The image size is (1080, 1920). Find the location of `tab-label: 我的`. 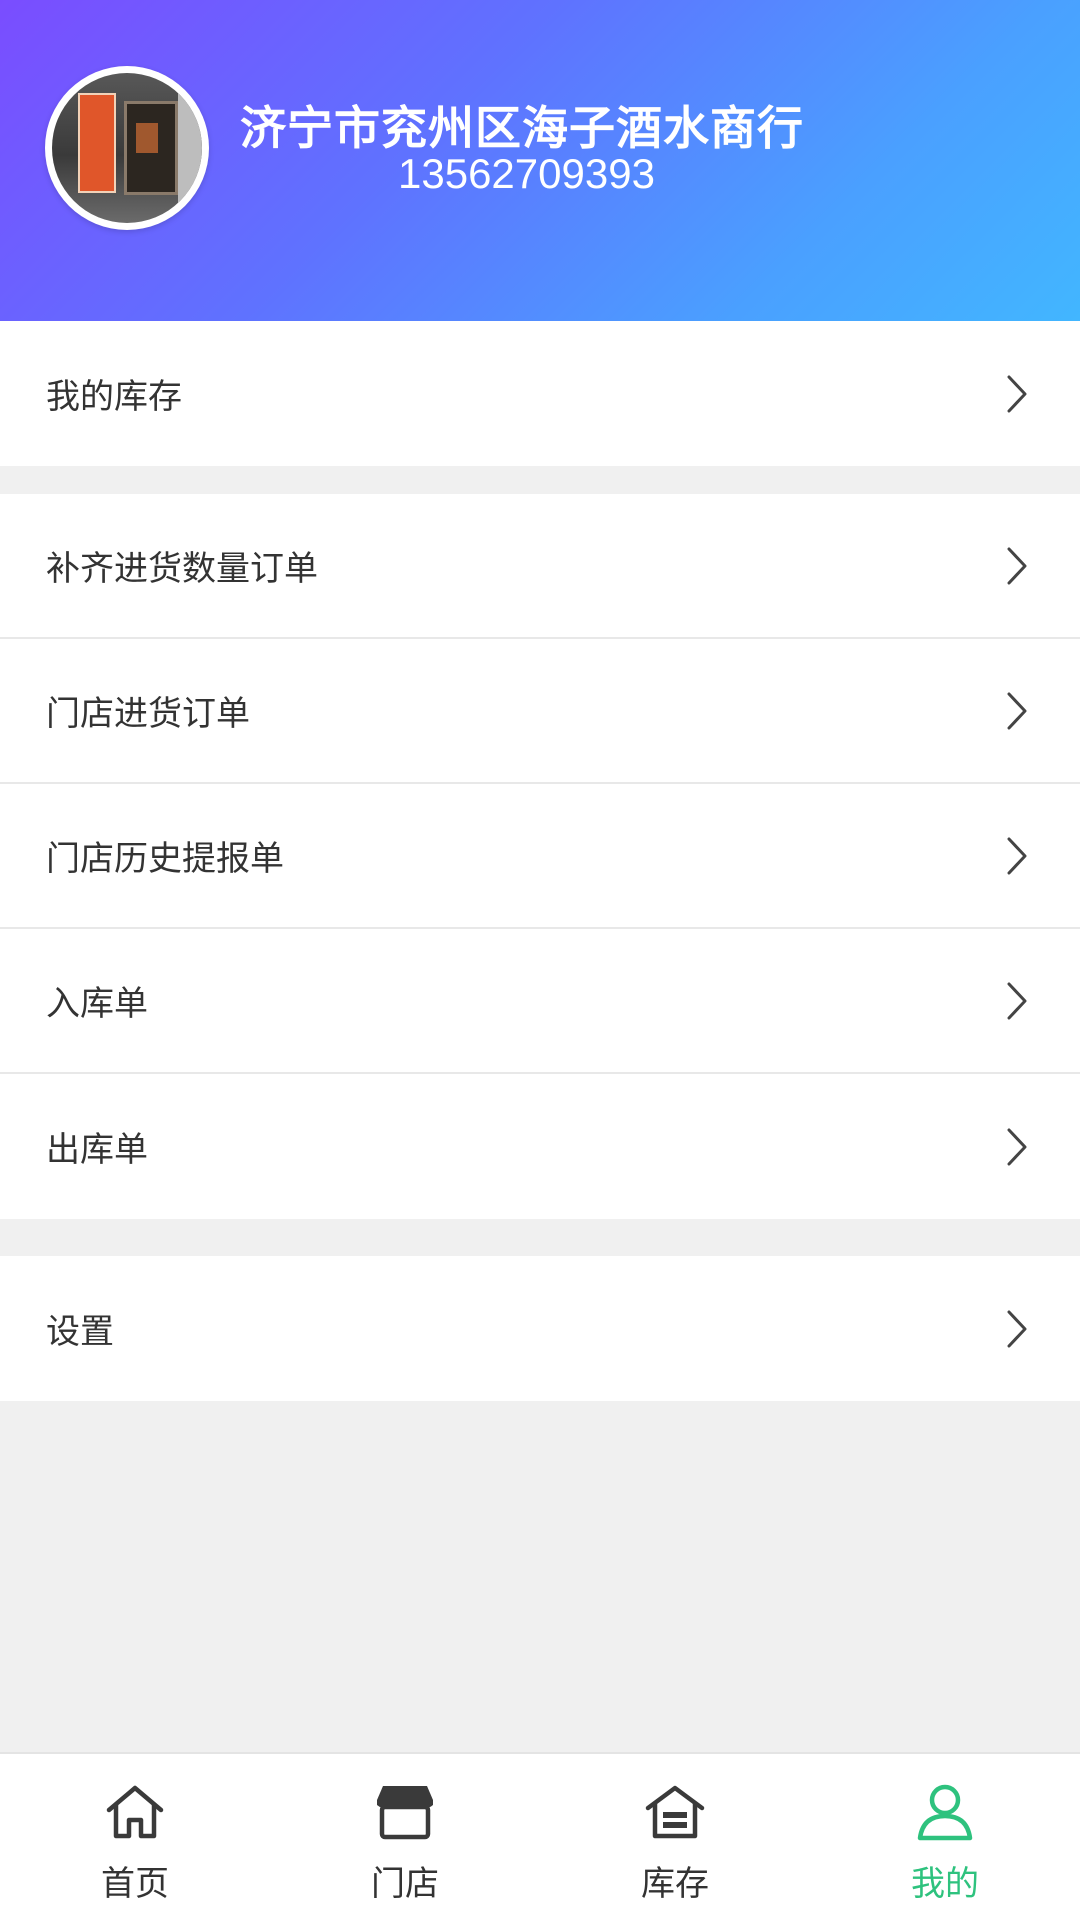

tab-label: 我的 is located at coordinates (945, 1884).